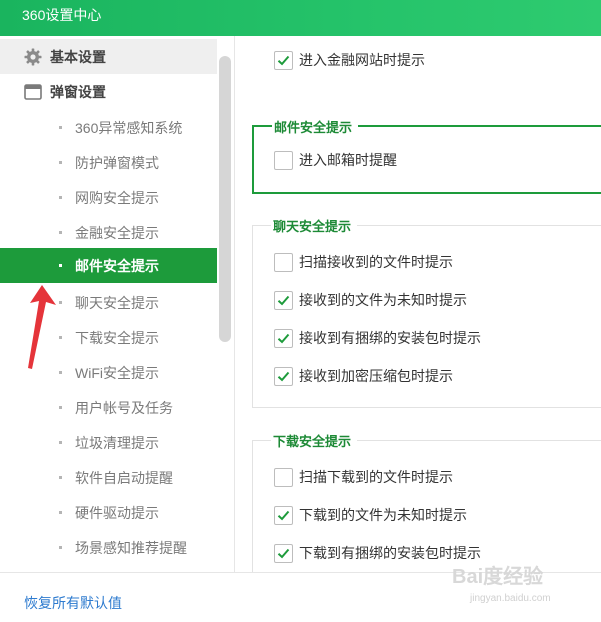 The height and width of the screenshot is (622, 601). Describe the element at coordinates (73, 603) in the screenshot. I see `restore-defaults-link: 恢复所有默认值` at that location.